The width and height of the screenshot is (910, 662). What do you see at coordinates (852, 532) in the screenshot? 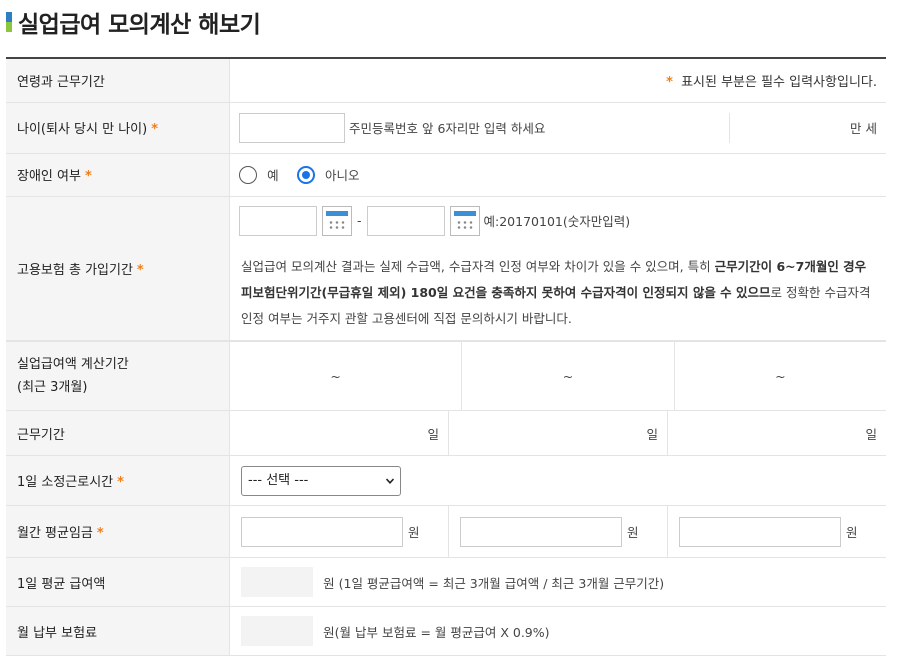
I see `wage-unit-3: 원` at bounding box center [852, 532].